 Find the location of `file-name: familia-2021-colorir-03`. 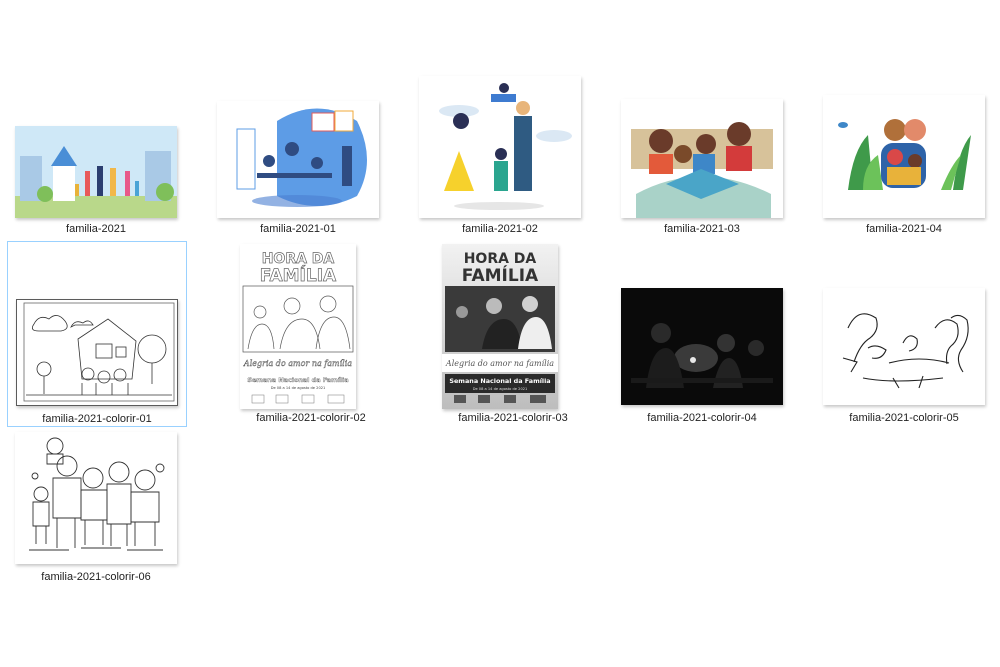

file-name: familia-2021-colorir-03 is located at coordinates (513, 418).